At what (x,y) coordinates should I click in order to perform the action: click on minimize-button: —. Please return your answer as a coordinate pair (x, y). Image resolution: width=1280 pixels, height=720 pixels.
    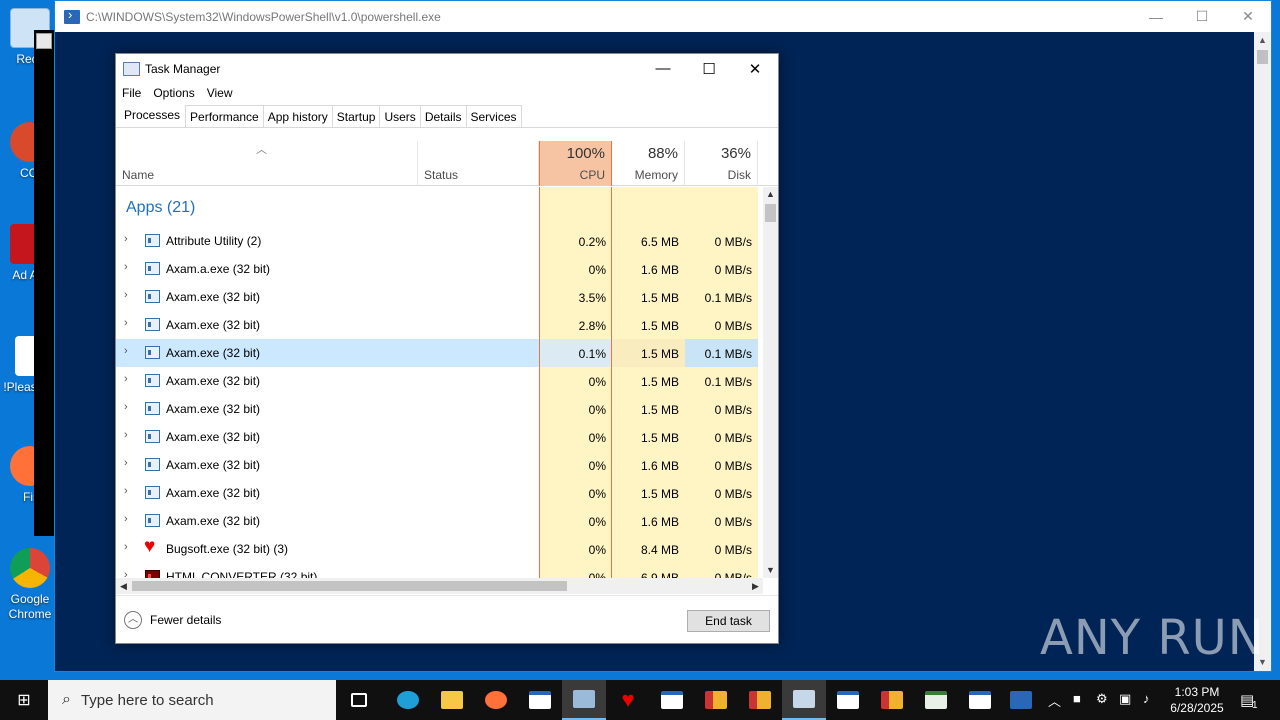
    Looking at the image, I should click on (663, 68).